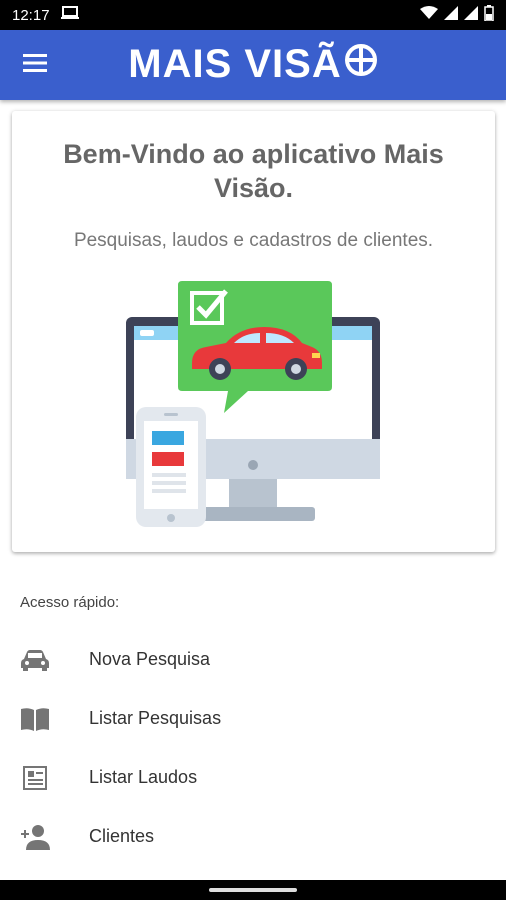 This screenshot has height=900, width=506. Describe the element at coordinates (122, 836) in the screenshot. I see `quick-item-label: Clientes` at that location.